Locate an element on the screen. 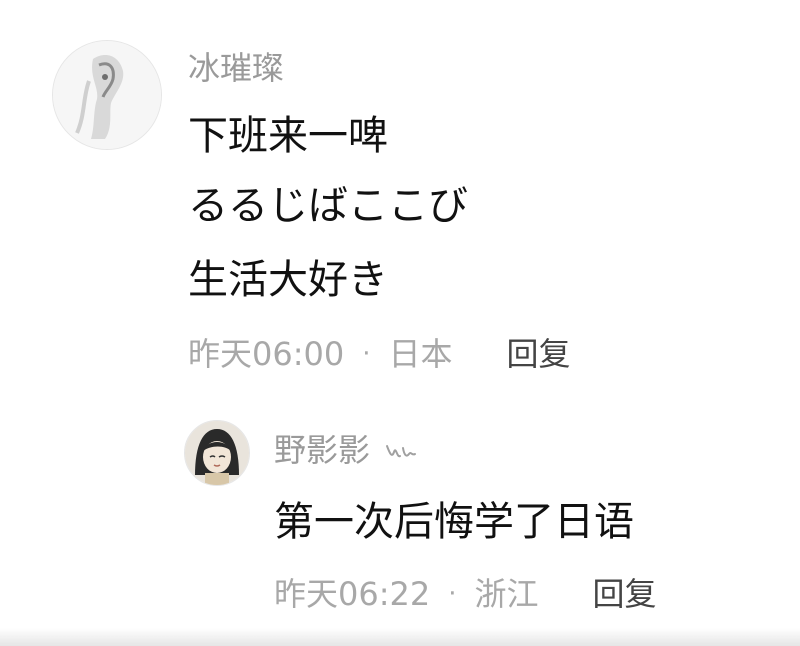  location: 日本 is located at coordinates (420, 354).